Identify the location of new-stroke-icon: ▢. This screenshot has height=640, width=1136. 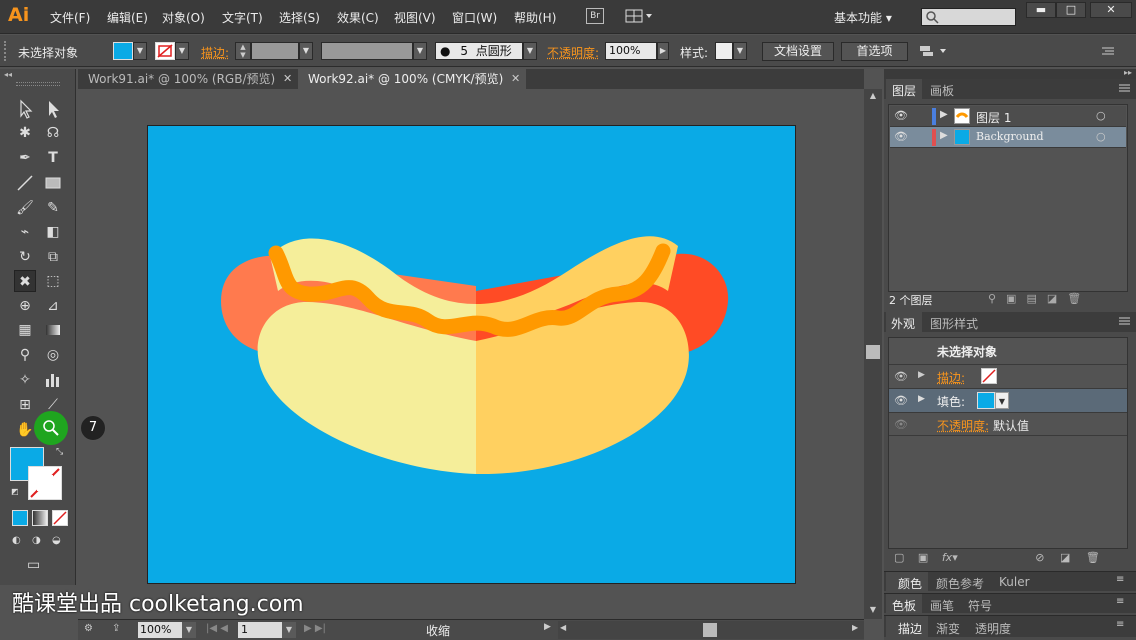
(899, 557).